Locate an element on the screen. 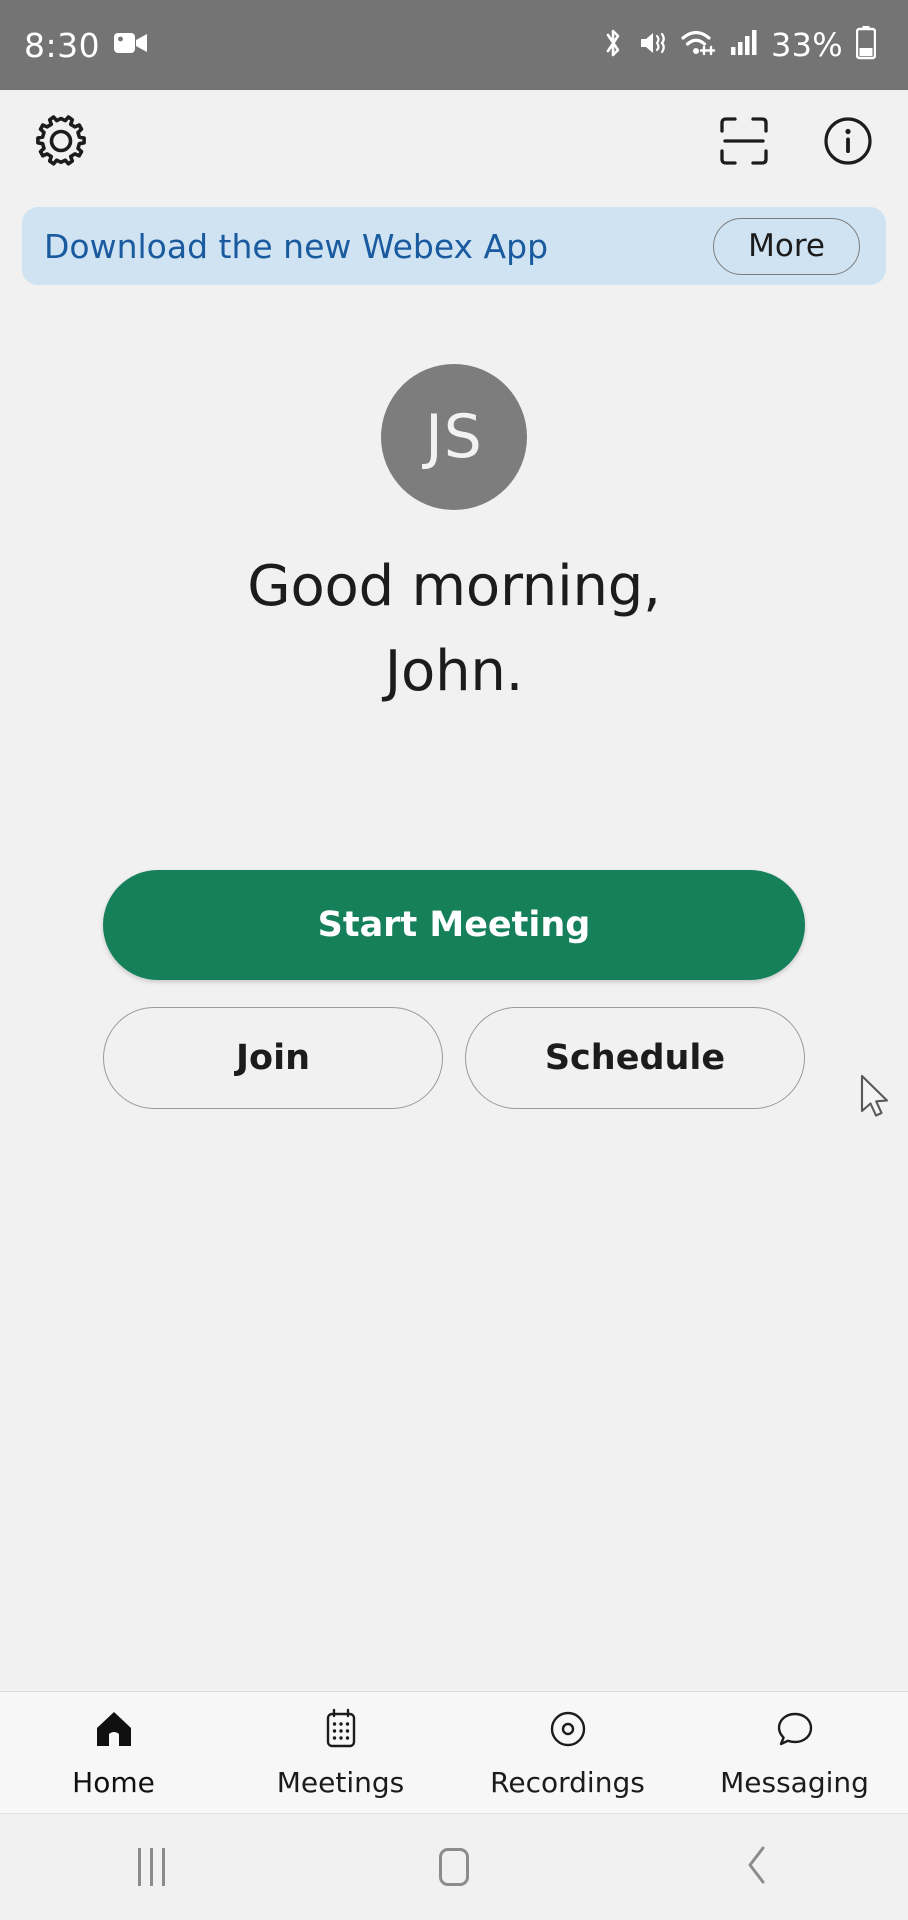 Image resolution: width=908 pixels, height=1920 pixels. join-button: Join is located at coordinates (273, 1058).